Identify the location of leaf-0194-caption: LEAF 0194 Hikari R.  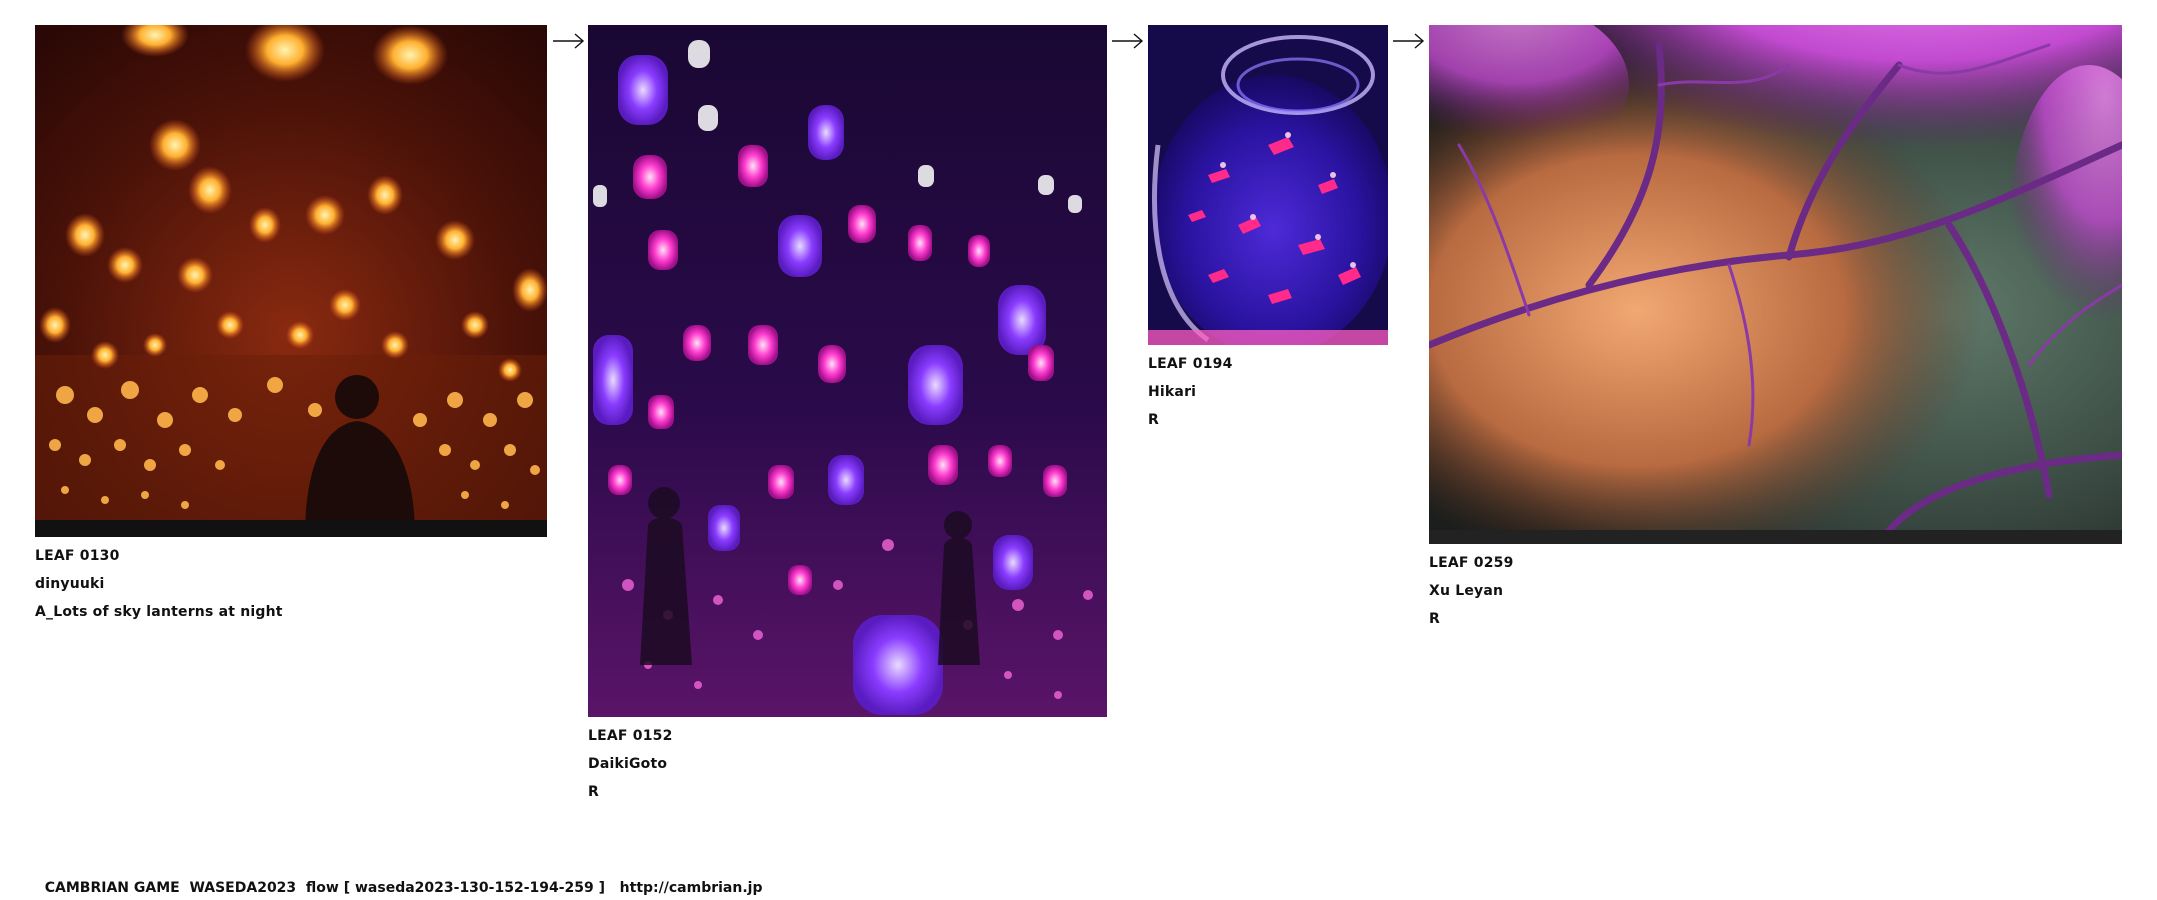
(1190, 392).